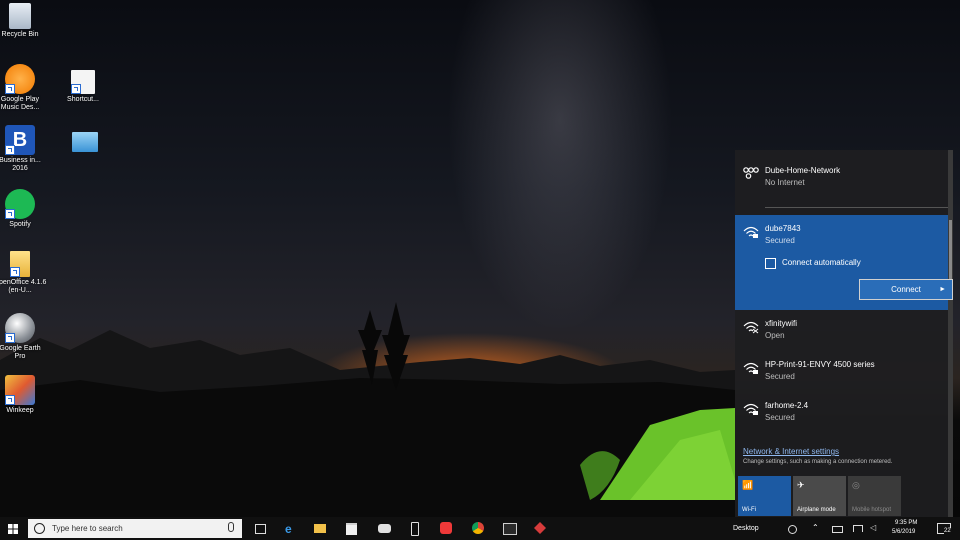 This screenshot has width=960, height=540. I want to click on image-file-icon, so click(85, 142).